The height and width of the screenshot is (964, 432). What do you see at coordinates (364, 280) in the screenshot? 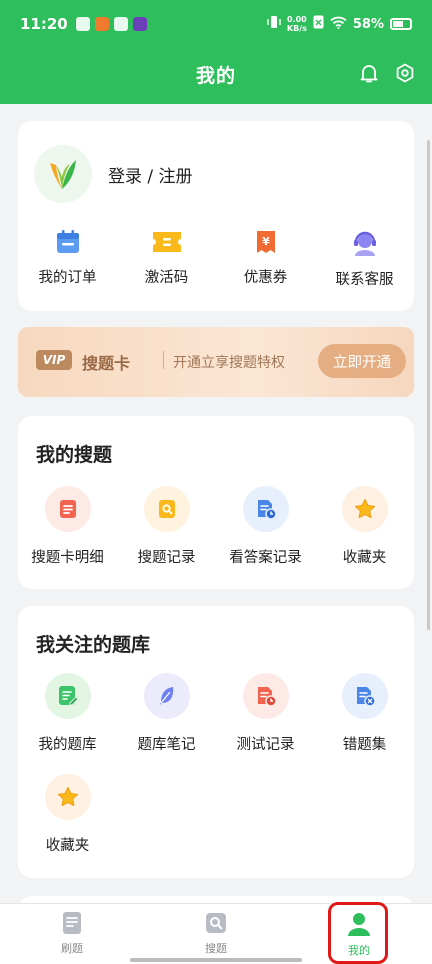
I see `customer-service-label: 联系客服` at bounding box center [364, 280].